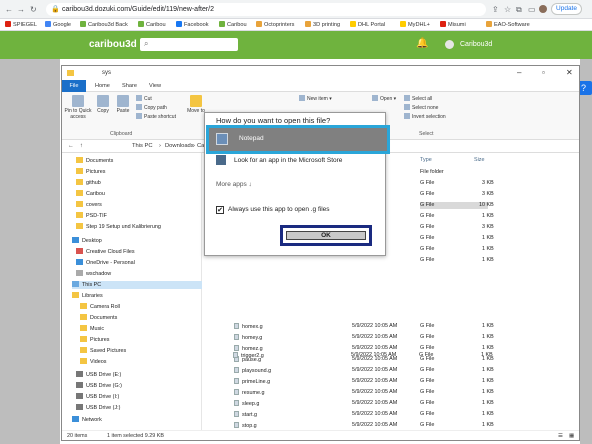 Image resolution: width=592 pixels, height=444 pixels. Describe the element at coordinates (507, 9) in the screenshot. I see `star-icon: ☆` at that location.